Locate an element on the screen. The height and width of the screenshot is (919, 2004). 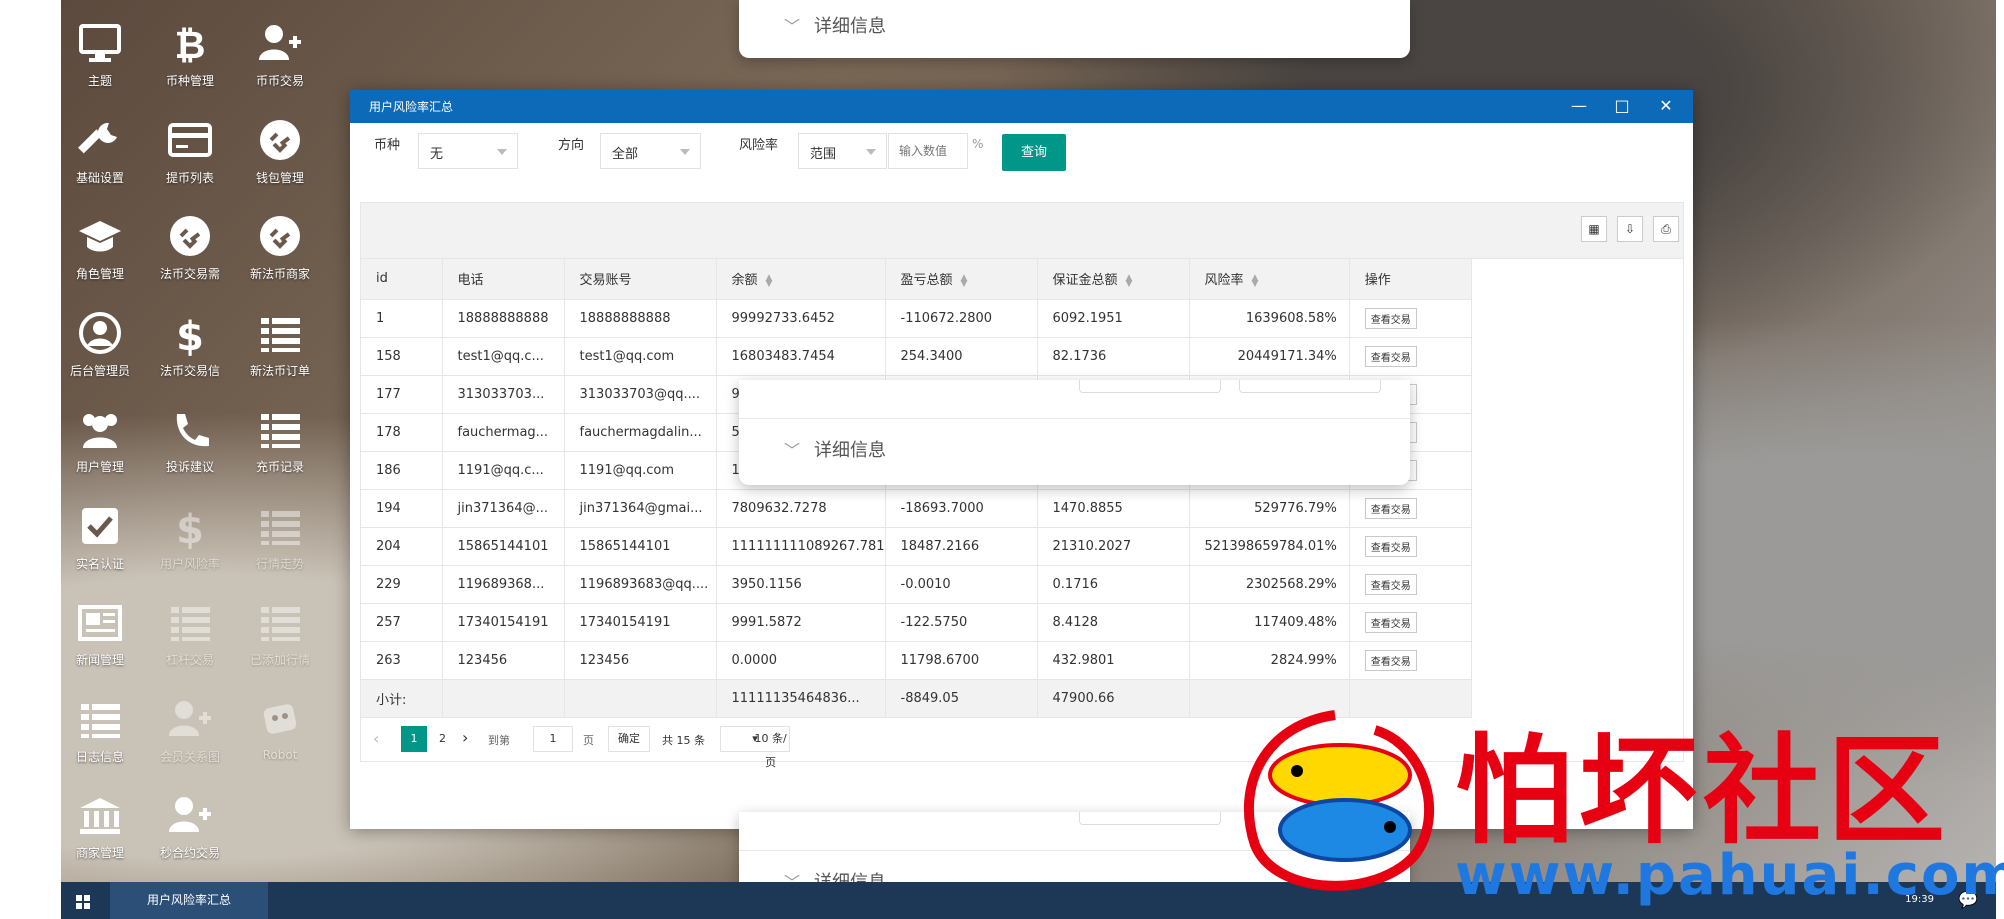
desktop-icon-user-circle: 后台管理员 is located at coordinates (100, 341).